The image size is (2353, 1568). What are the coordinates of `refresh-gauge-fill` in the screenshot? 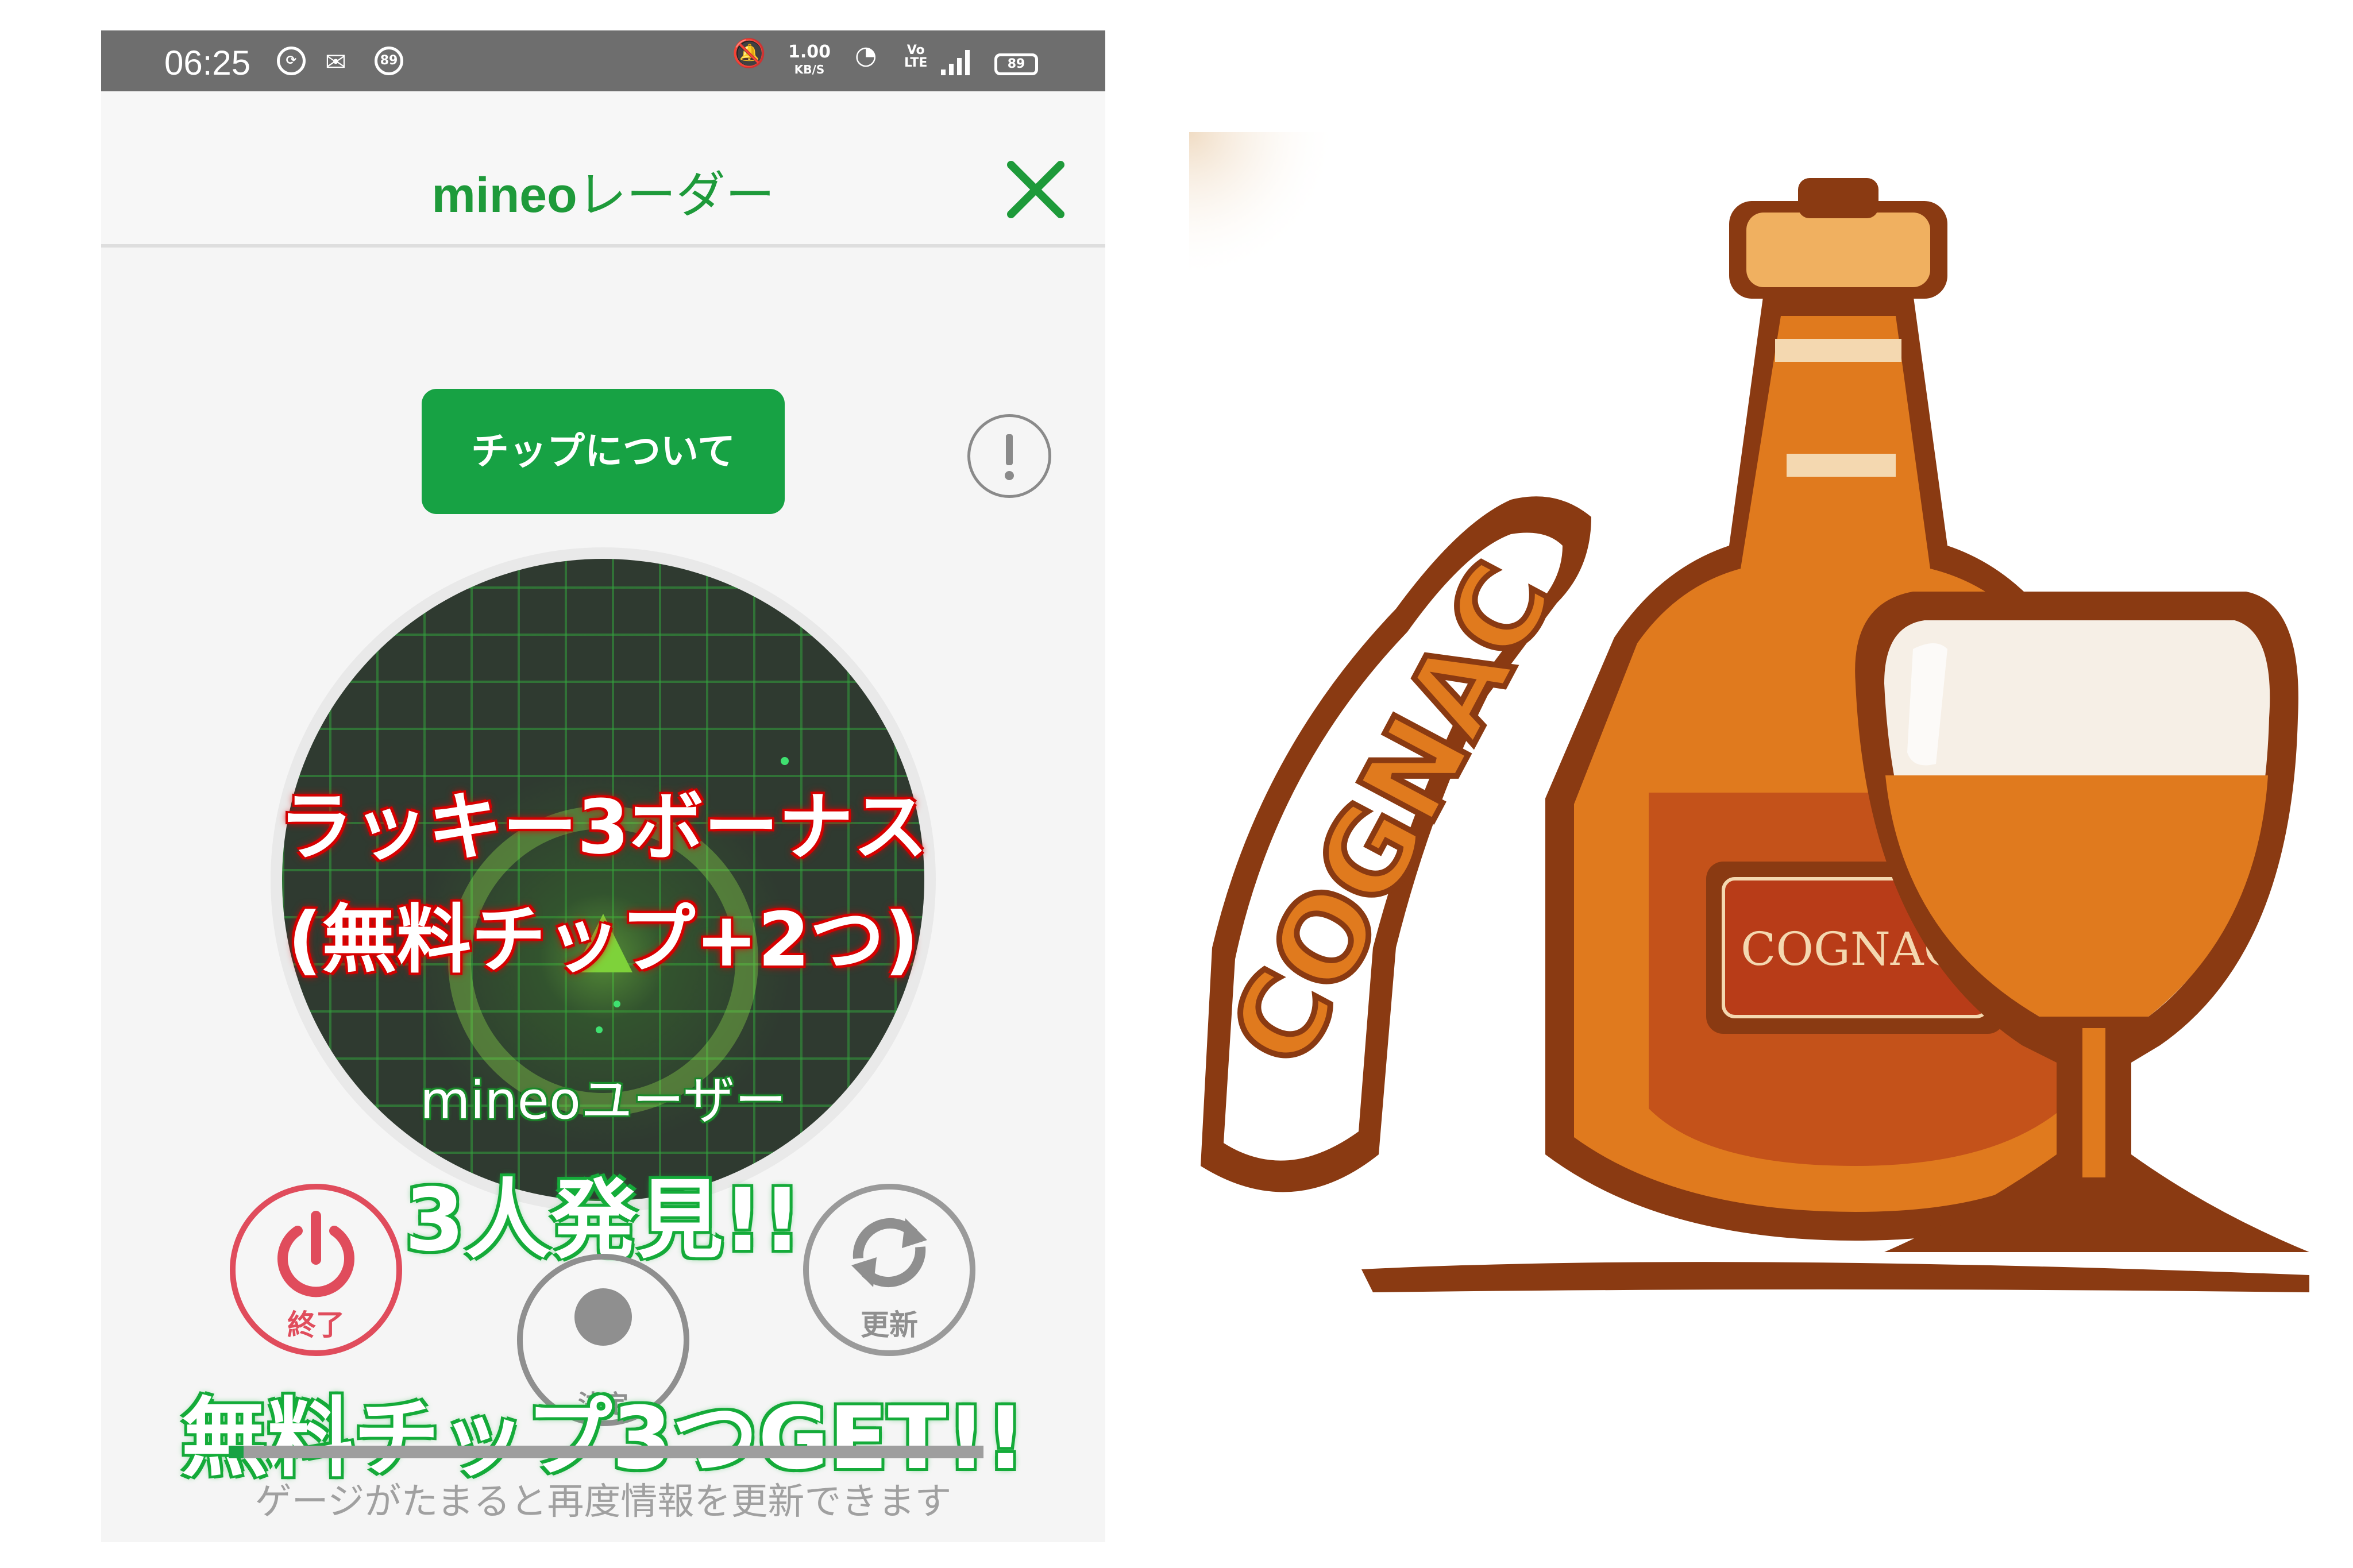 It's located at (236, 1452).